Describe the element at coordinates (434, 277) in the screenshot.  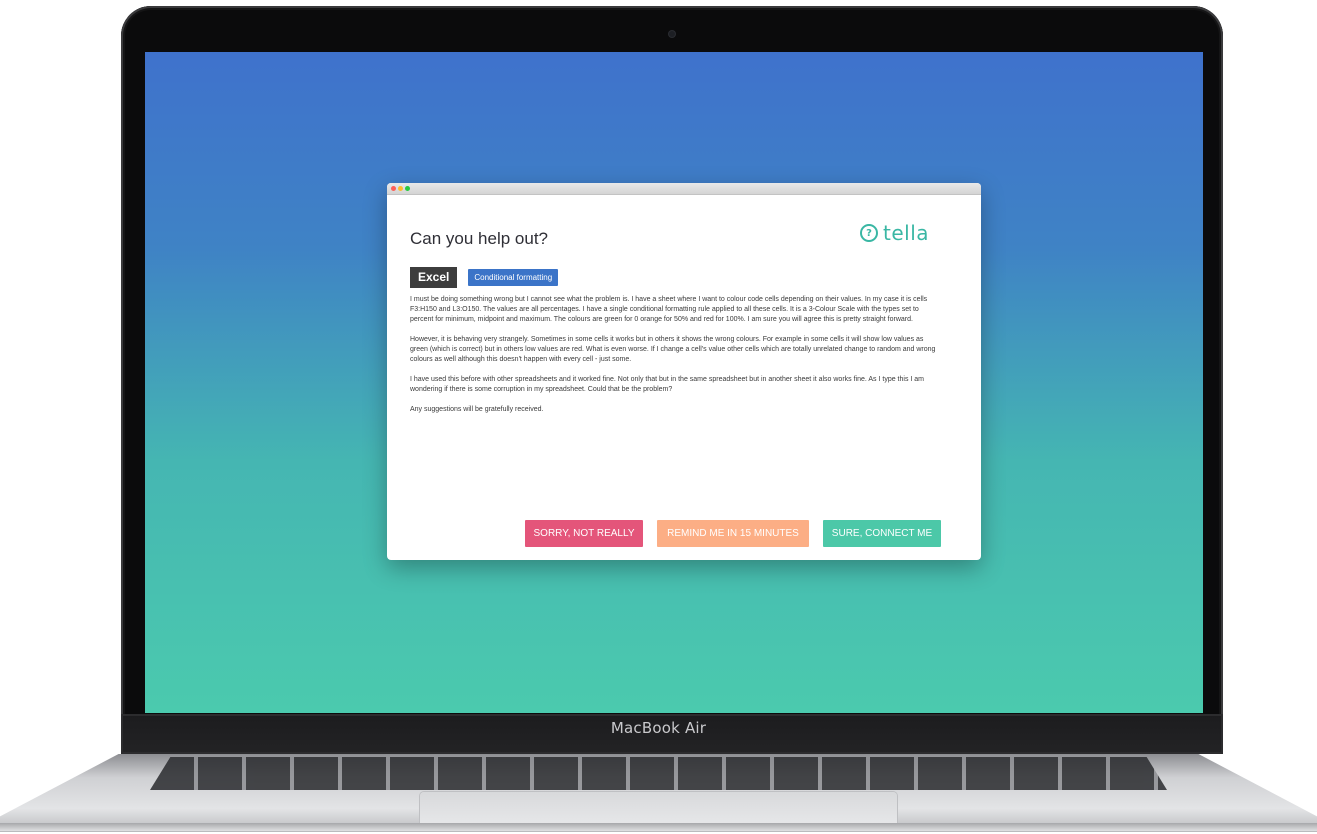
I see `app-tag: Excel` at that location.